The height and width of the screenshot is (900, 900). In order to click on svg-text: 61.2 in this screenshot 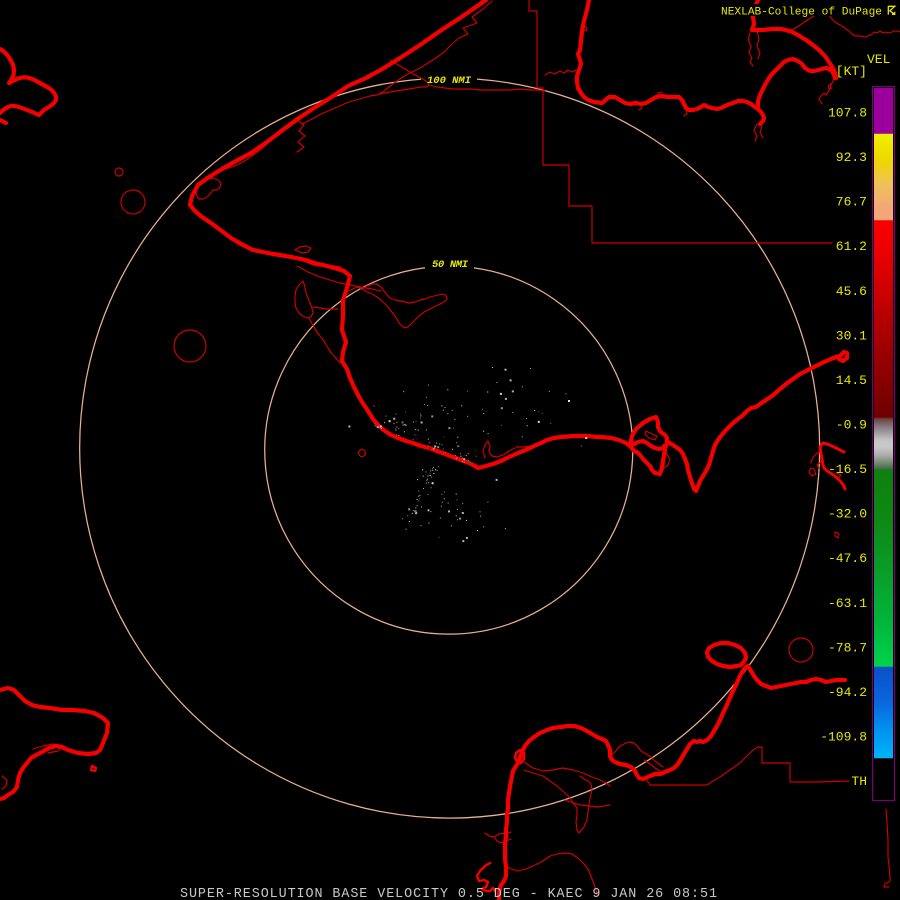, I will do `click(851, 246)`.